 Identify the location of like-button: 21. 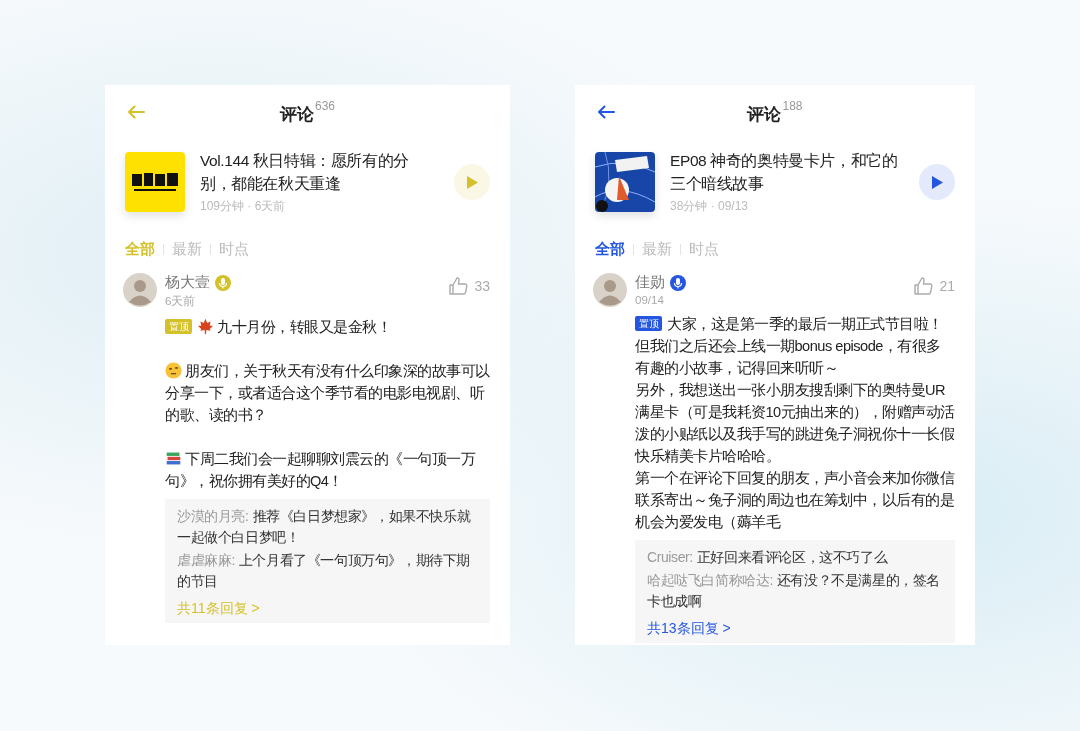
(934, 286).